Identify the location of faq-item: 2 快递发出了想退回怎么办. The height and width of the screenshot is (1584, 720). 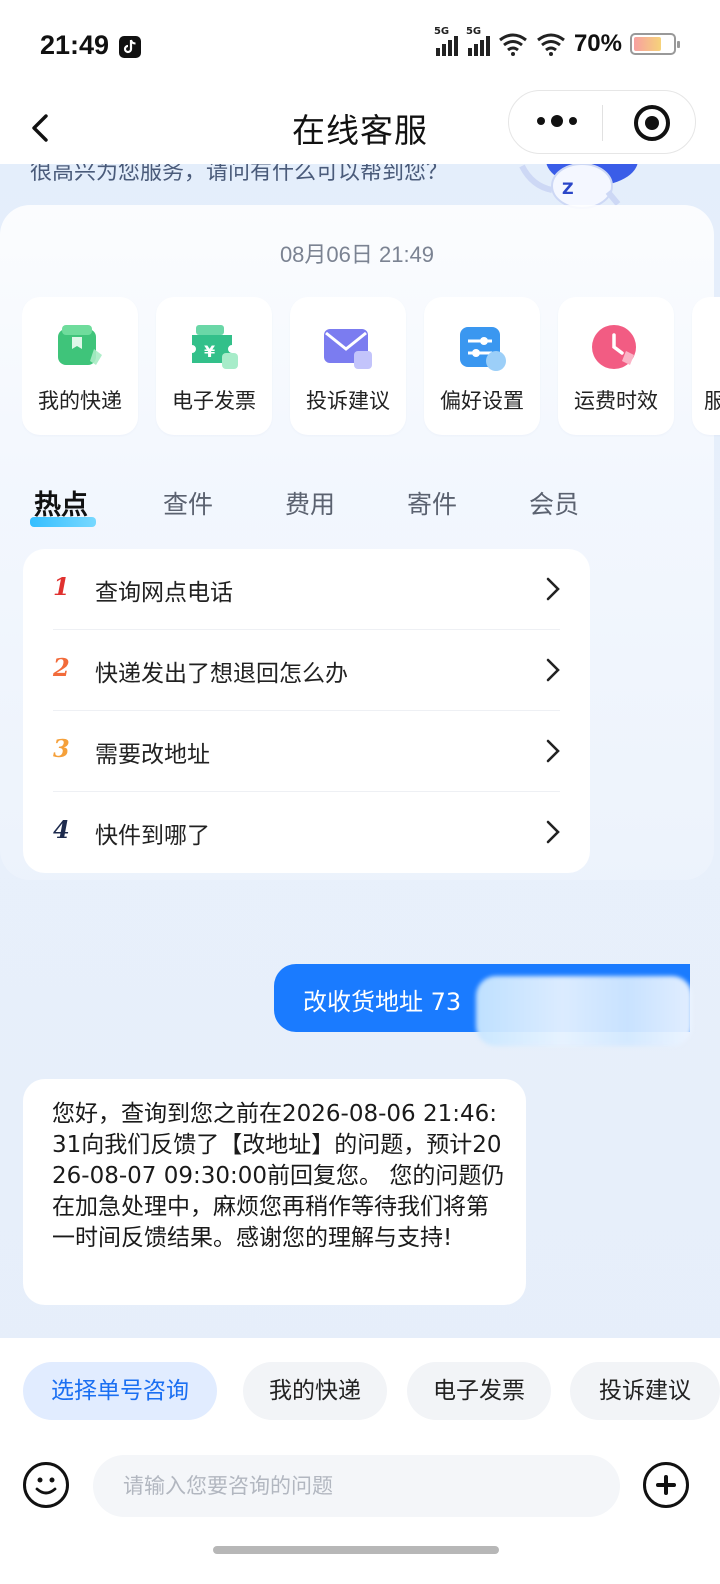
(306, 670).